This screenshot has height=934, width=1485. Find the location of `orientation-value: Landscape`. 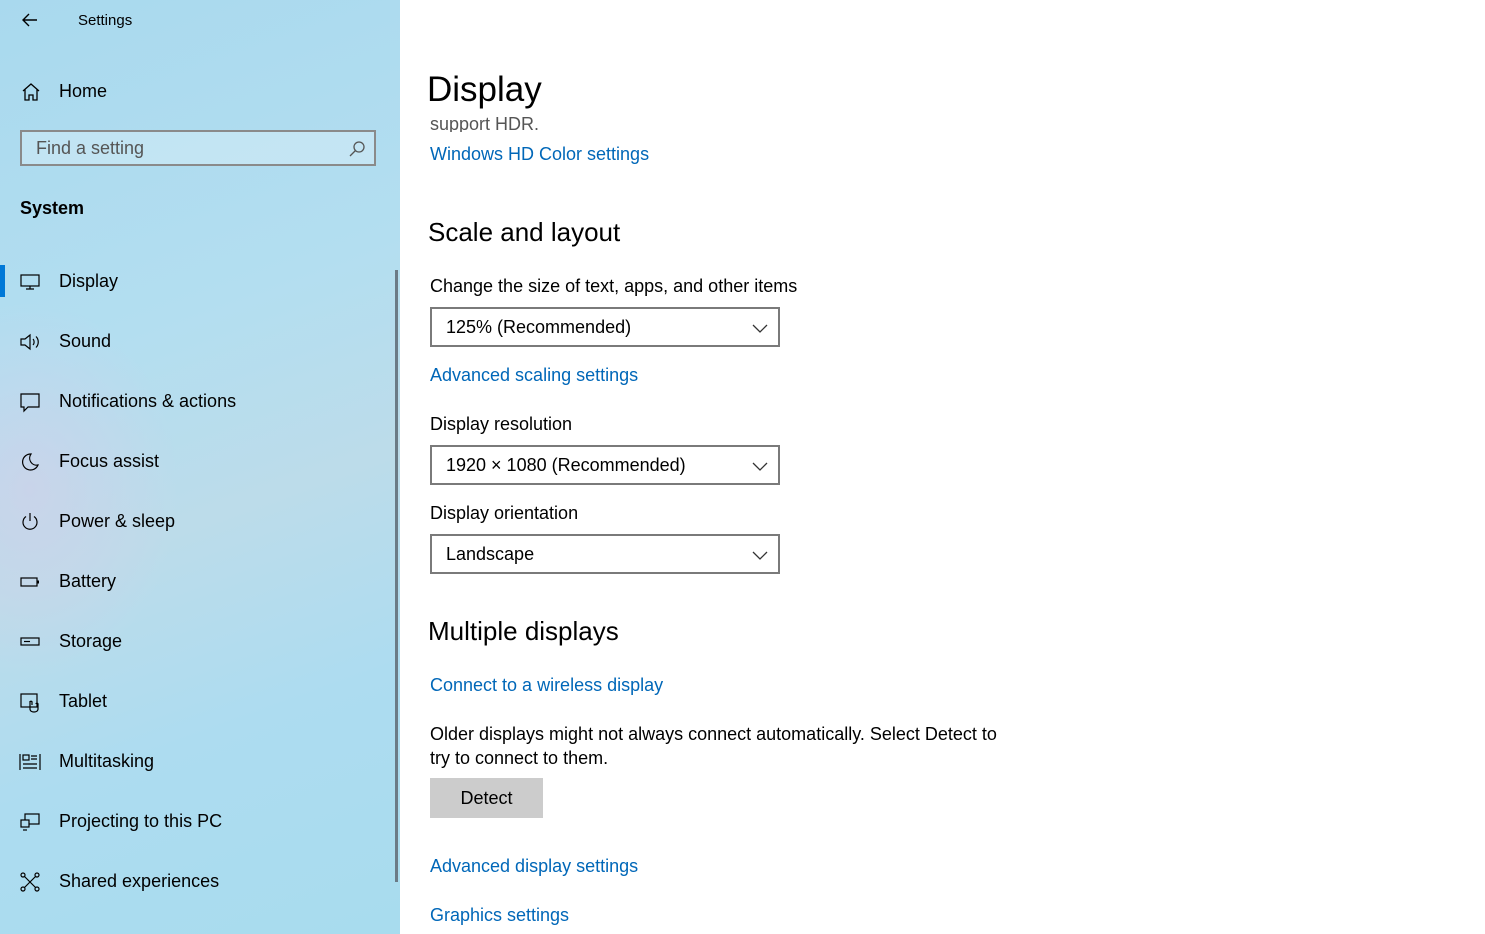

orientation-value: Landscape is located at coordinates (490, 554).